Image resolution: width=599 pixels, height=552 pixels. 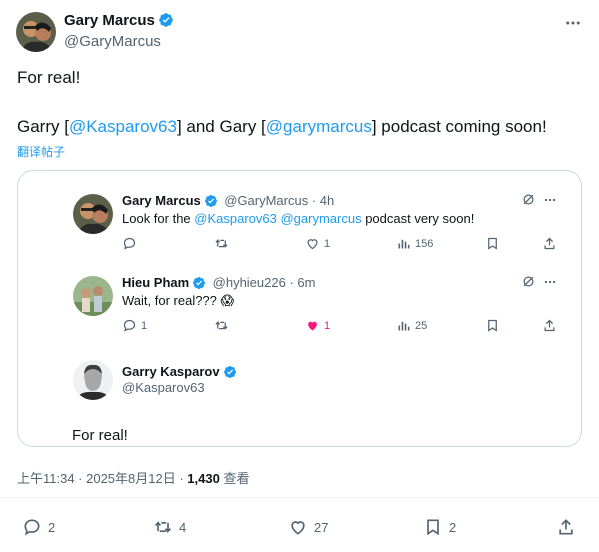 What do you see at coordinates (424, 243) in the screenshot?
I see `views-count: 156` at bounding box center [424, 243].